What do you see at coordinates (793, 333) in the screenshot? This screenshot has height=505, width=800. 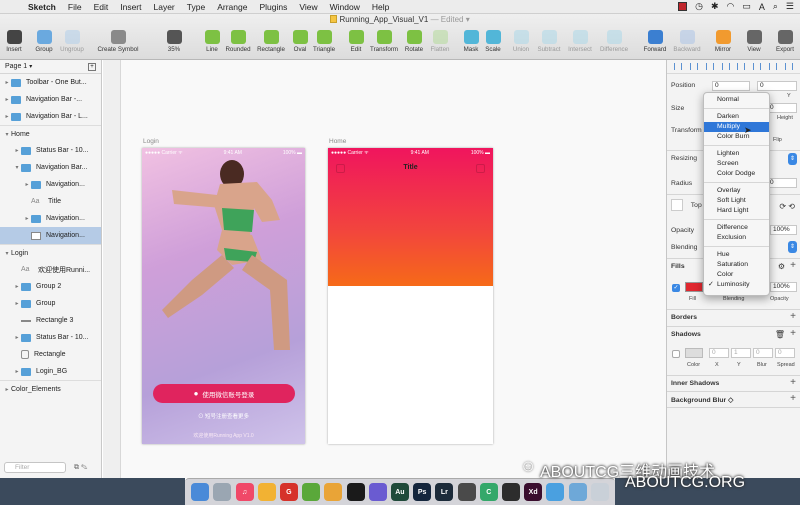 I see `add-shadow-icon: +` at bounding box center [793, 333].